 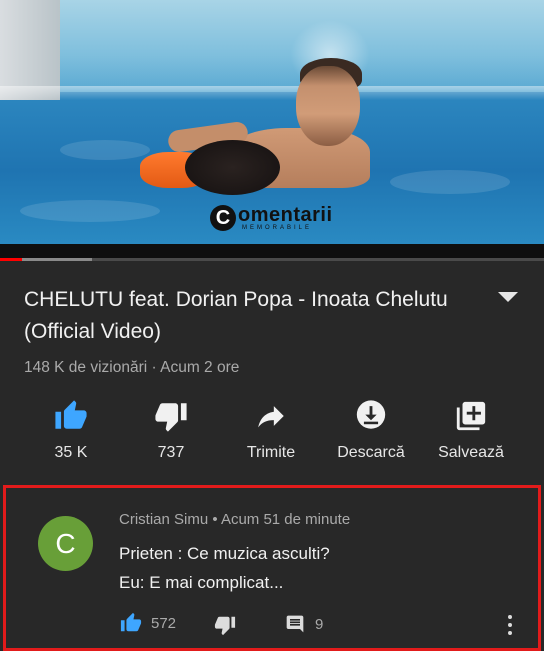 What do you see at coordinates (71, 430) in the screenshot?
I see `like-button: 35 K` at bounding box center [71, 430].